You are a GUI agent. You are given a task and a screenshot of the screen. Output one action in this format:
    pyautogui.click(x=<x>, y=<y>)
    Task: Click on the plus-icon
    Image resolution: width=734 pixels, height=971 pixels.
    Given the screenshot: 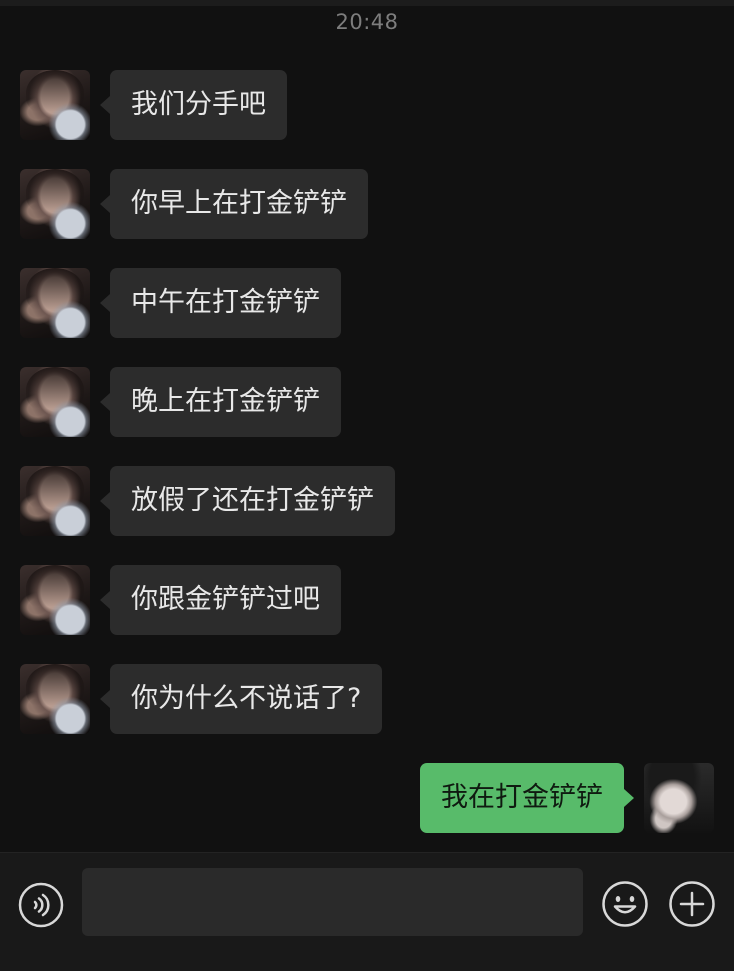 What is the action you would take?
    pyautogui.click(x=692, y=904)
    